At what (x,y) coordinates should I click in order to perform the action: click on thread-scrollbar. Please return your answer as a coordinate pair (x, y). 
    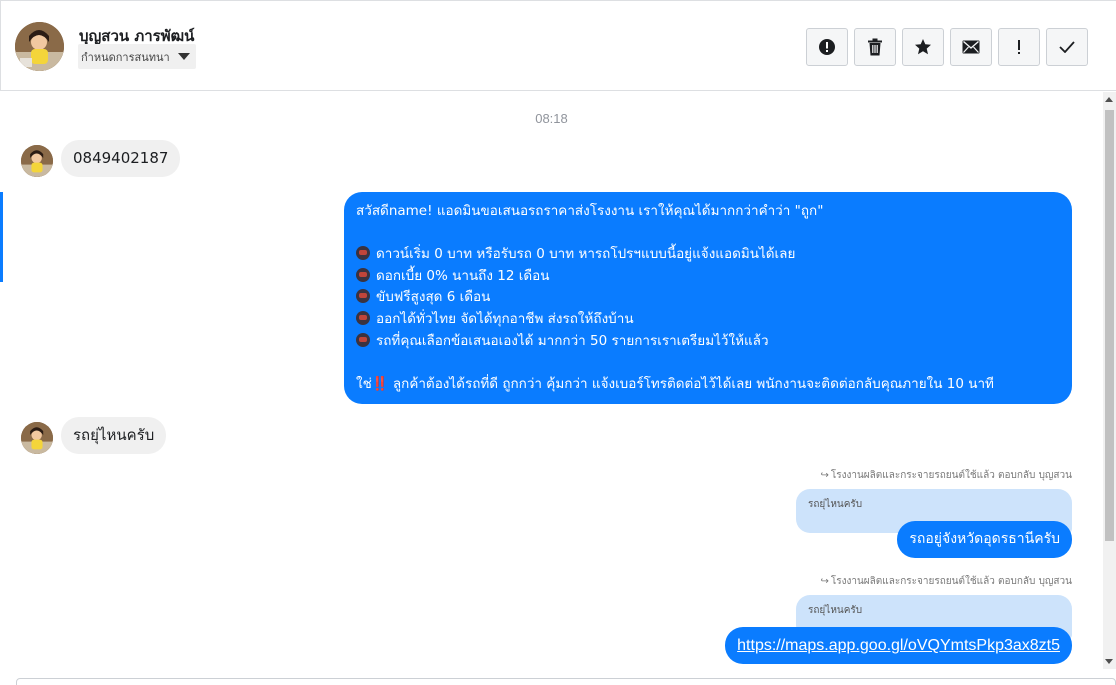
    Looking at the image, I should click on (1109, 380).